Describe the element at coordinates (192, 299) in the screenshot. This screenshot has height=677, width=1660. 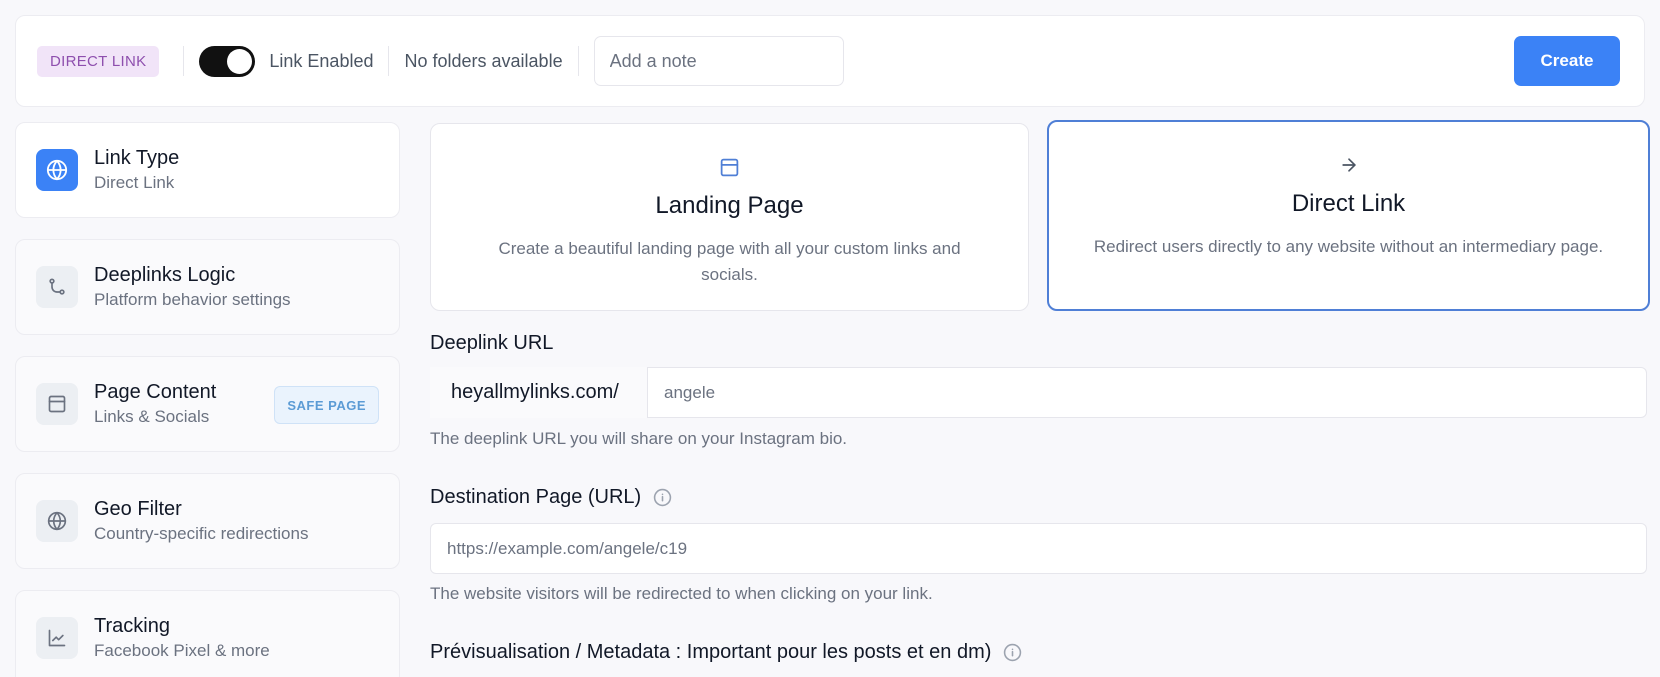
I see `sidebar-item-subtitle: Platform behavior settings` at that location.